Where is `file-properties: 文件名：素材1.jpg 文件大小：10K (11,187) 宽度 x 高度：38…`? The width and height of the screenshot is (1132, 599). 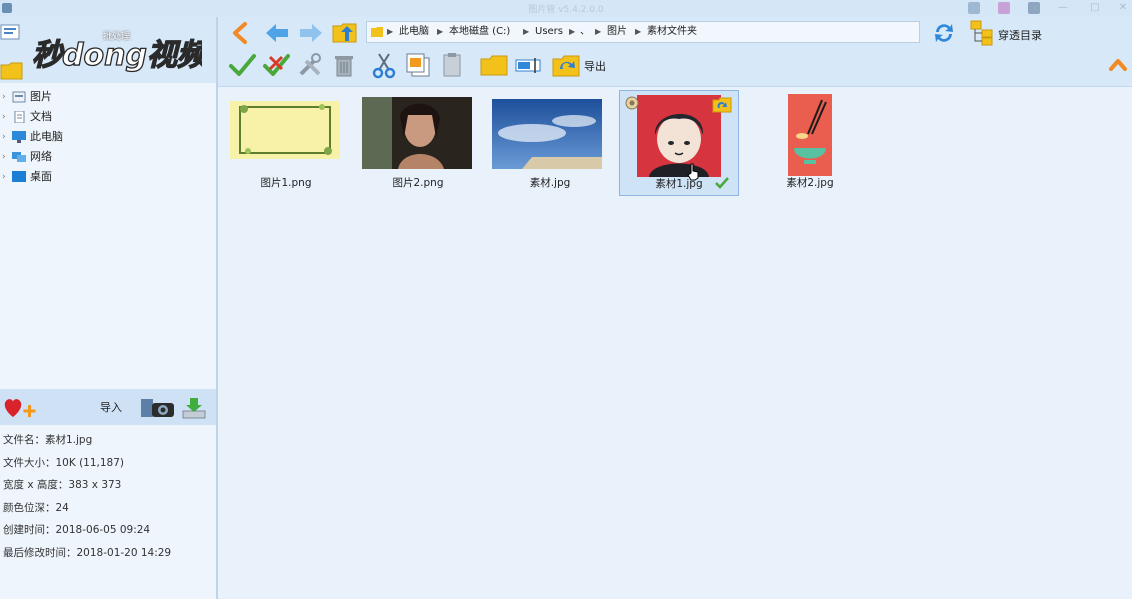
file-properties: 文件名：素材1.jpg 文件大小：10K (11,187) 宽度 x 高度：38… is located at coordinates (108, 497).